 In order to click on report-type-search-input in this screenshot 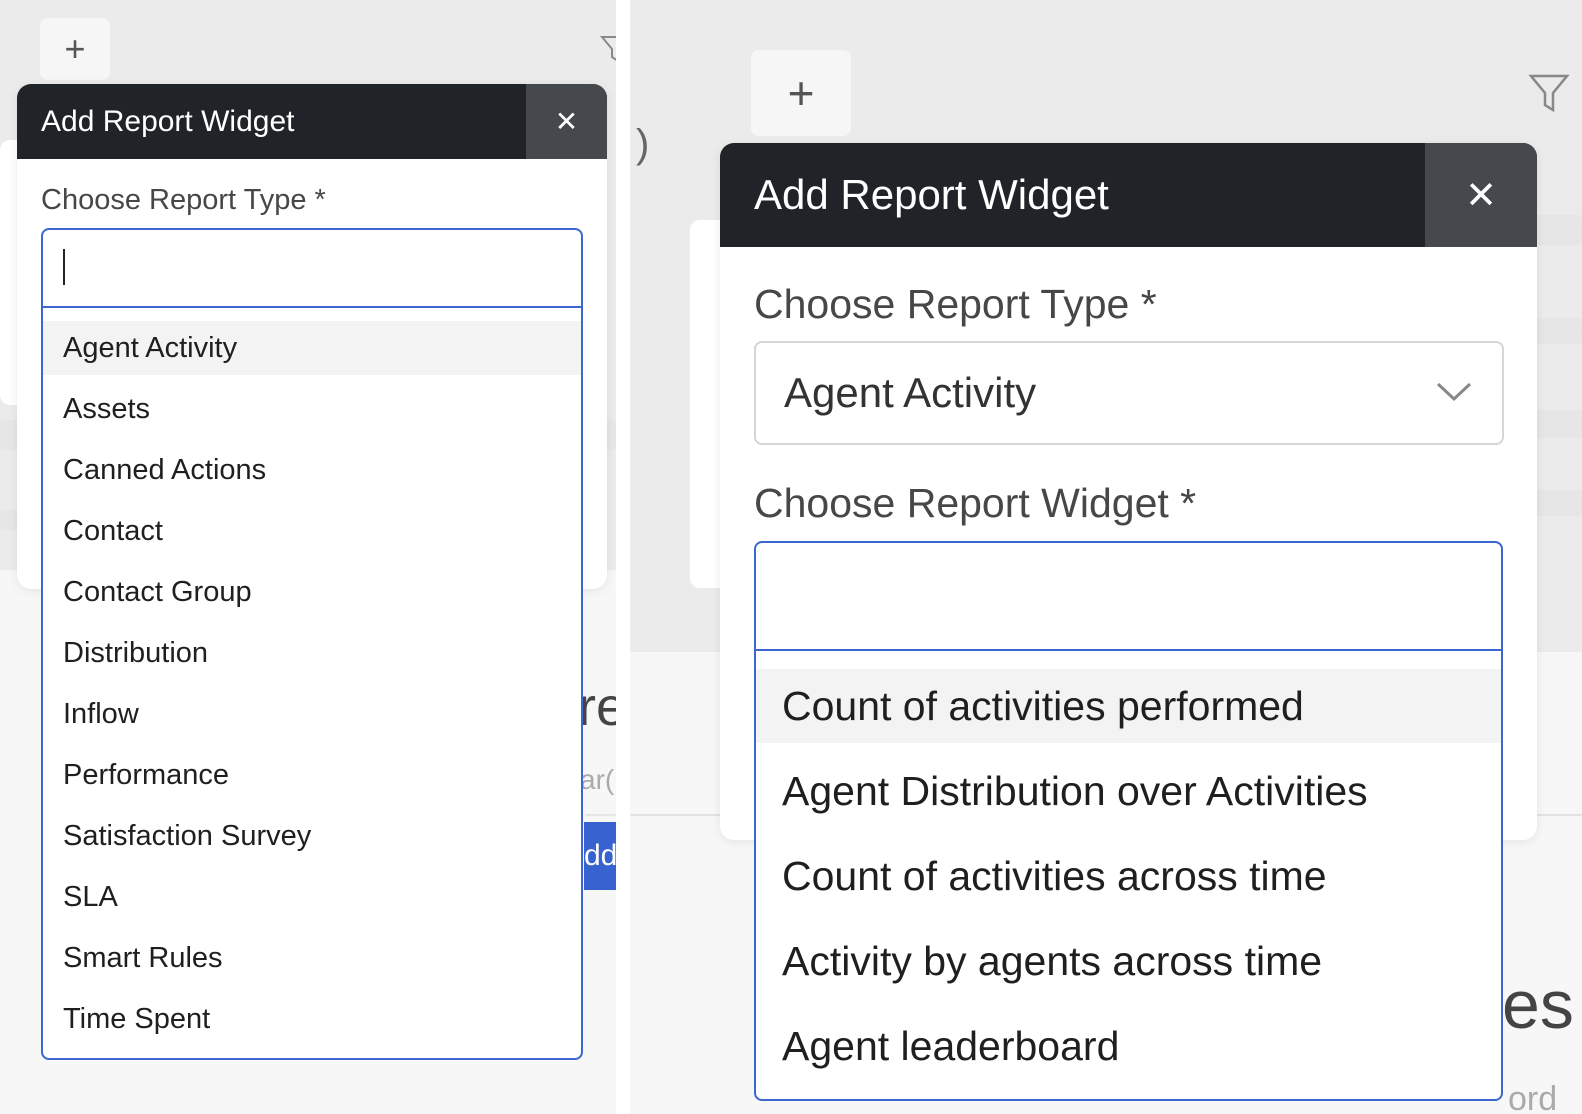, I will do `click(312, 269)`.